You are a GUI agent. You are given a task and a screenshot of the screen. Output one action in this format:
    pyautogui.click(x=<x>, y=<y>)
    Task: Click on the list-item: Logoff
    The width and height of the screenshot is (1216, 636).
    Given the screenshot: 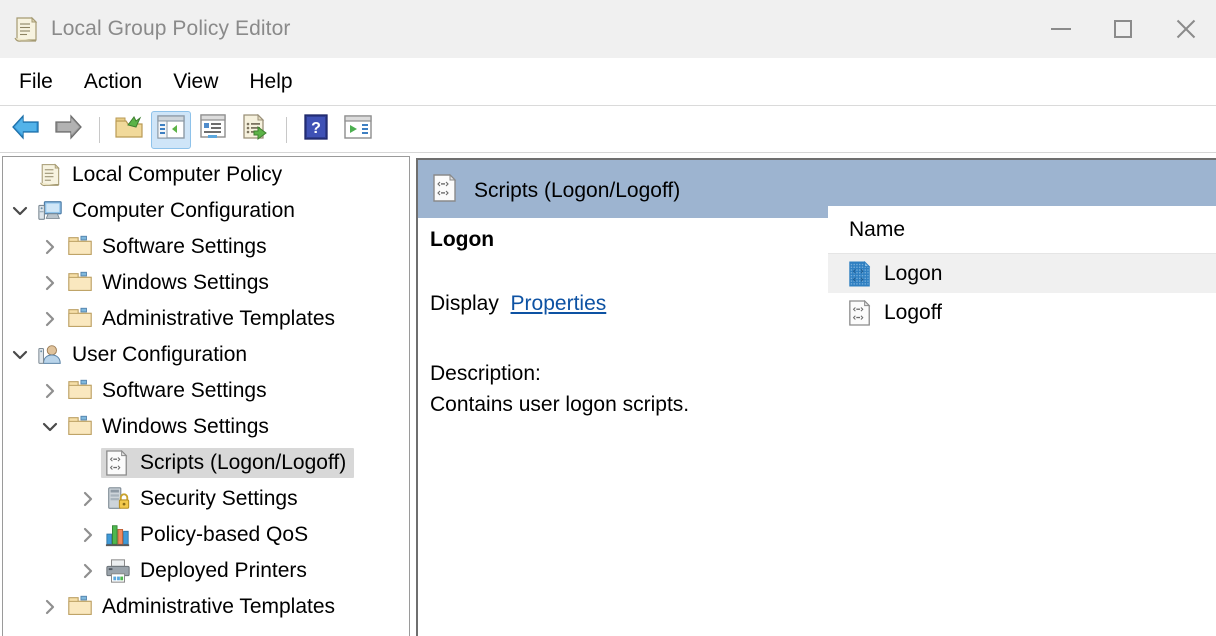 What is the action you would take?
    pyautogui.click(x=1022, y=312)
    